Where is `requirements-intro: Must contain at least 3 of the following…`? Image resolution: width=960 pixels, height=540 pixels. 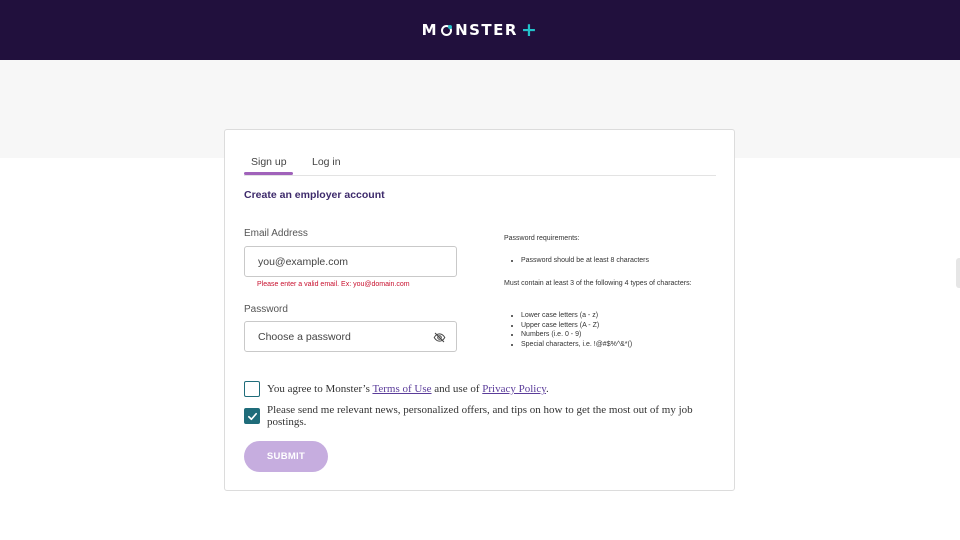
requirements-intro: Must contain at least 3 of the following… is located at coordinates (598, 283).